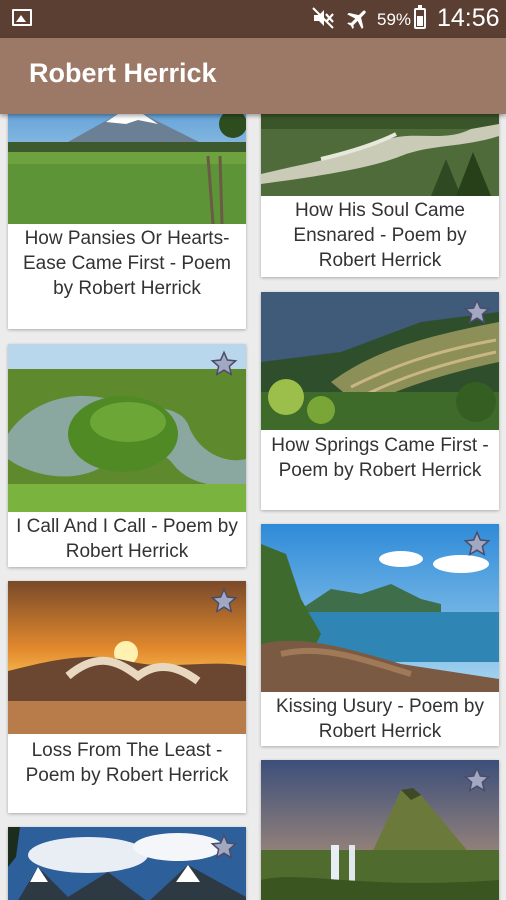 This screenshot has height=900, width=506. I want to click on status-time: 14:56, so click(468, 18).